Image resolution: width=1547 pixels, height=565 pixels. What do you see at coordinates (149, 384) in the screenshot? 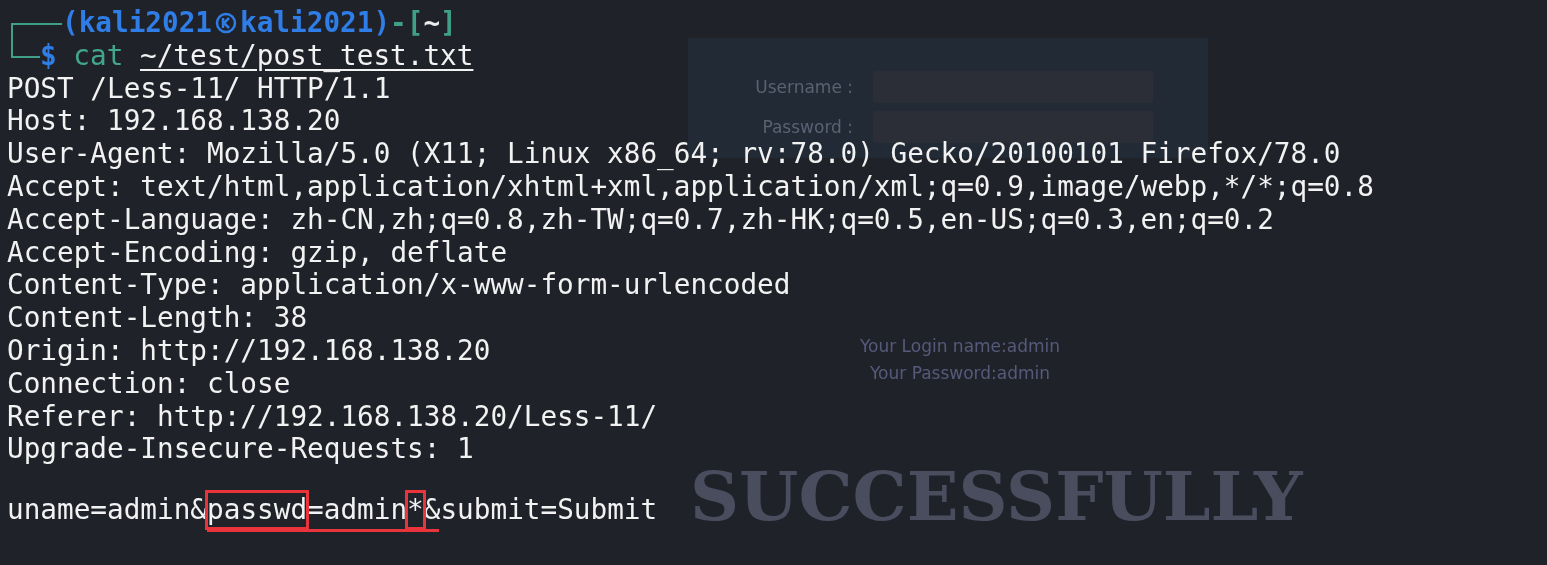
I see `output-line: Connection: close` at bounding box center [149, 384].